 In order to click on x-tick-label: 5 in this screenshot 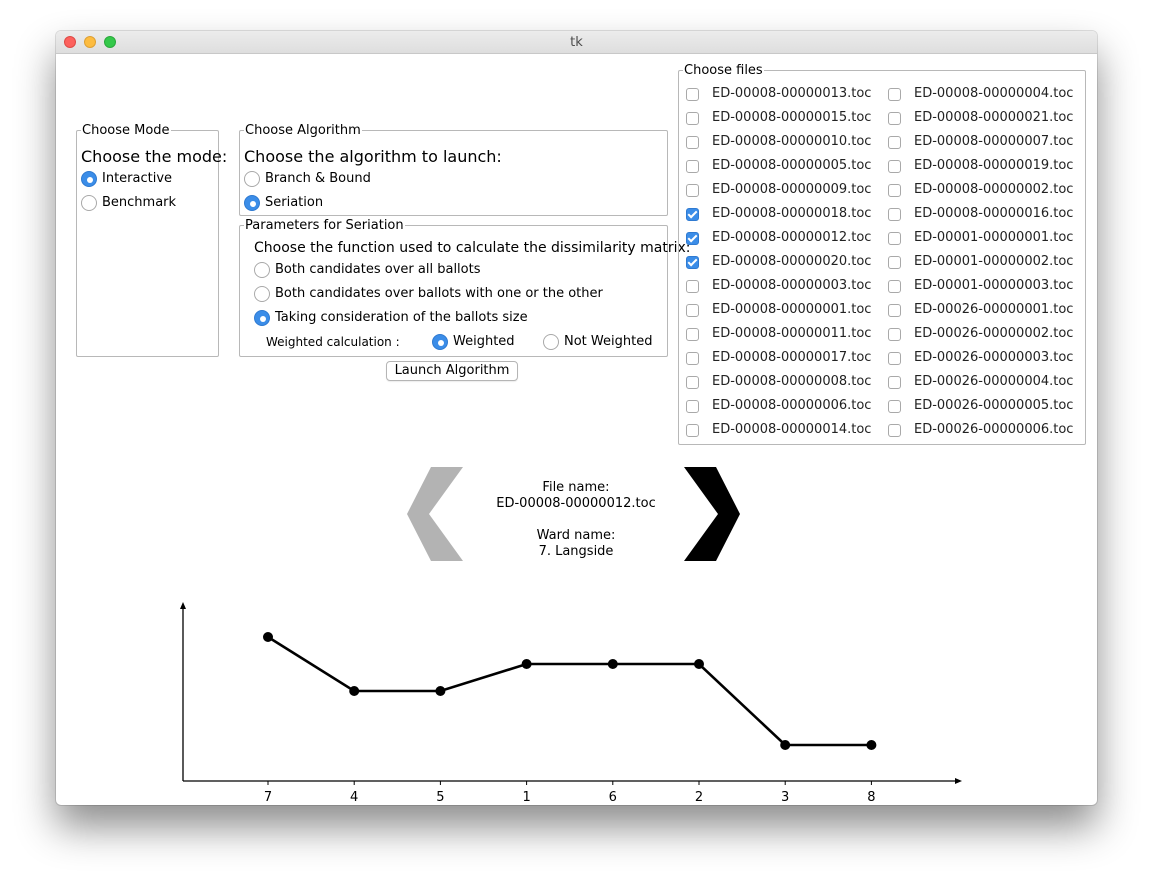, I will do `click(440, 797)`.